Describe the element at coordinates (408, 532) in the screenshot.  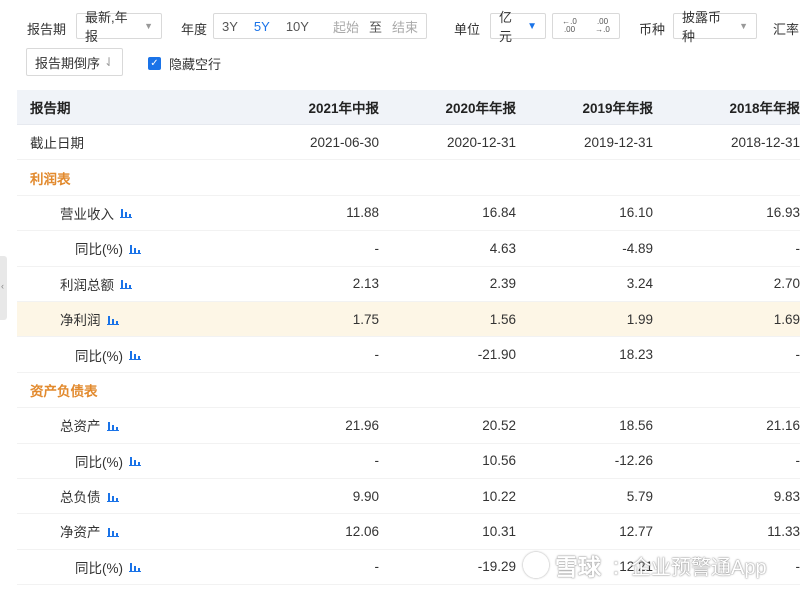
I see `table-row: 净资产 12.06 10.31 12.77 11.33` at that location.